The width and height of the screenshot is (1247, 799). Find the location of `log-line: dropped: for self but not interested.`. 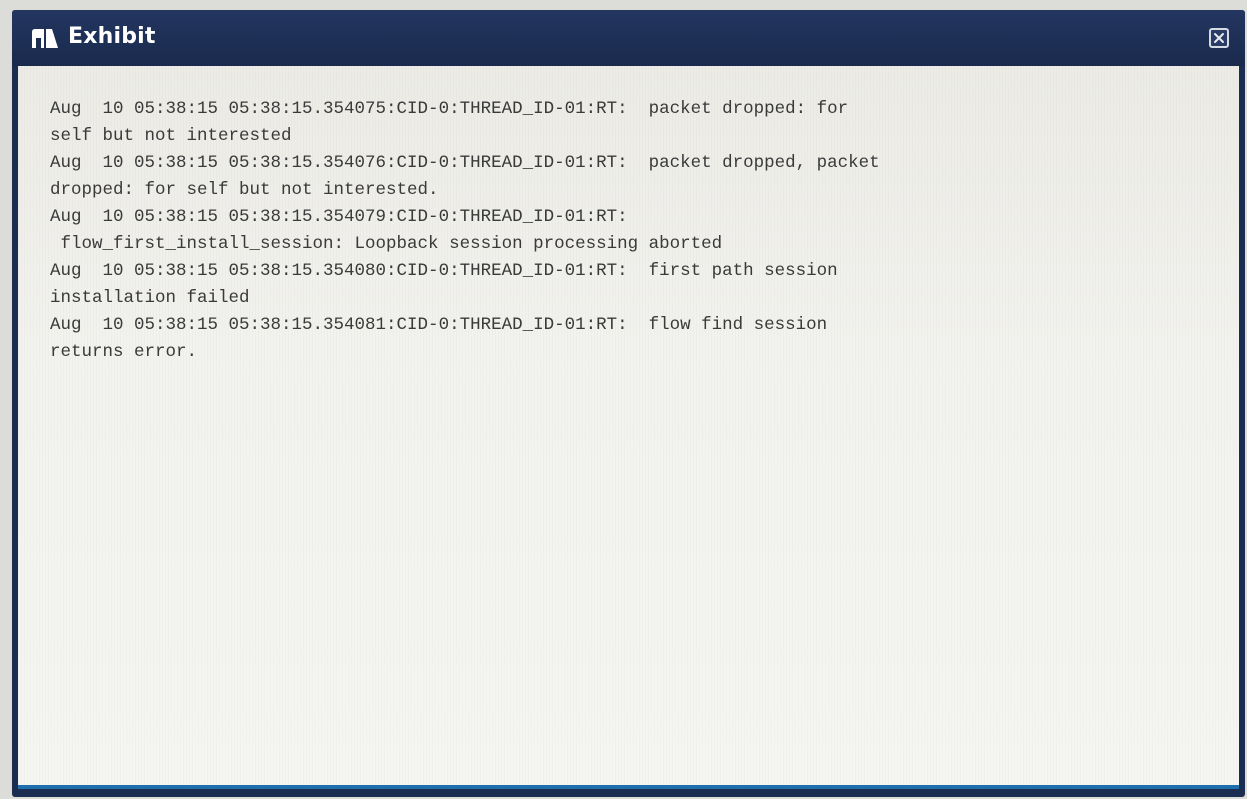

log-line: dropped: for self but not interested. is located at coordinates (244, 190).